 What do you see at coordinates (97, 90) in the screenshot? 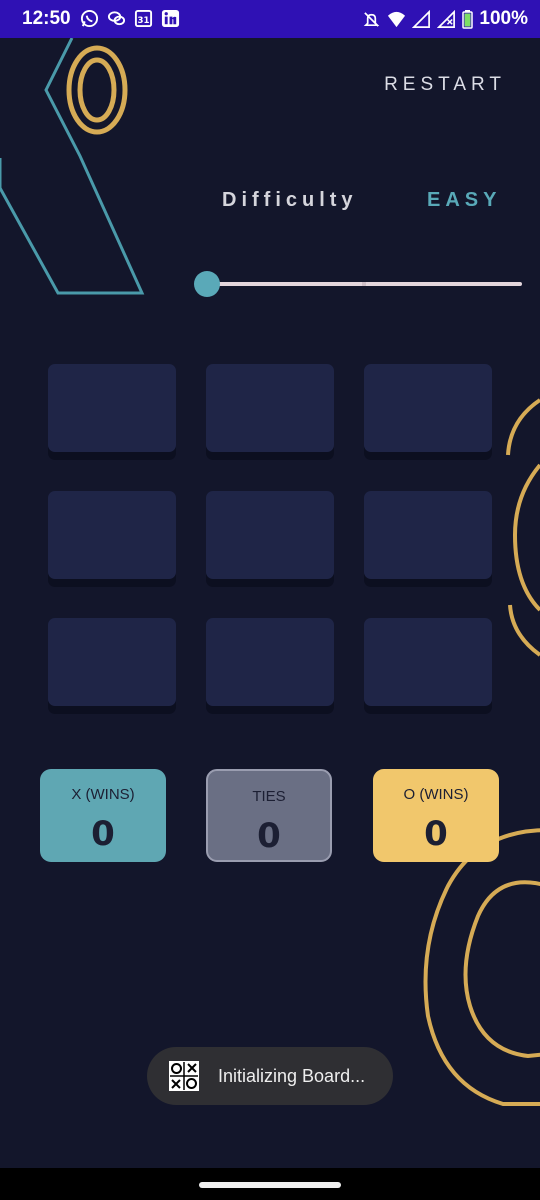
I see `decor-o-small-icon` at bounding box center [97, 90].